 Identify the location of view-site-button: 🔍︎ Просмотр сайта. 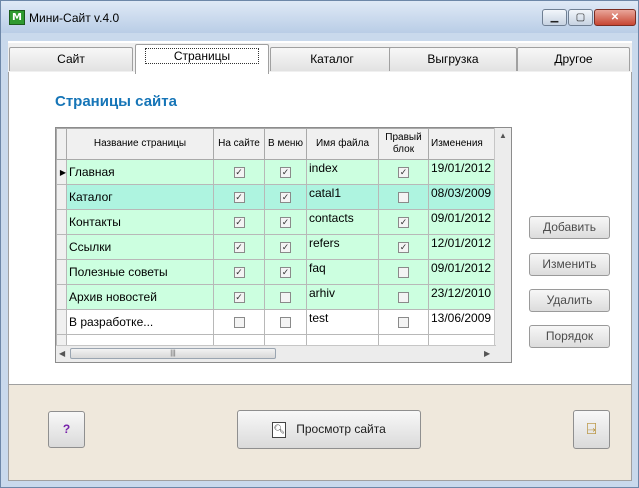
(329, 429).